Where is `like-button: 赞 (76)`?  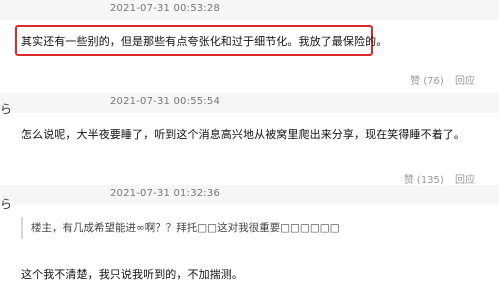
like-button: 赞 (76) is located at coordinates (427, 79).